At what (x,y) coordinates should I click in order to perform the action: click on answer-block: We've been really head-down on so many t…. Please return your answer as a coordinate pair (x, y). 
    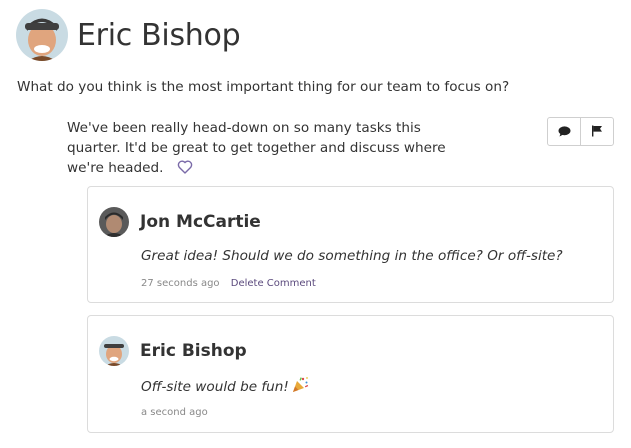
    Looking at the image, I should click on (257, 148).